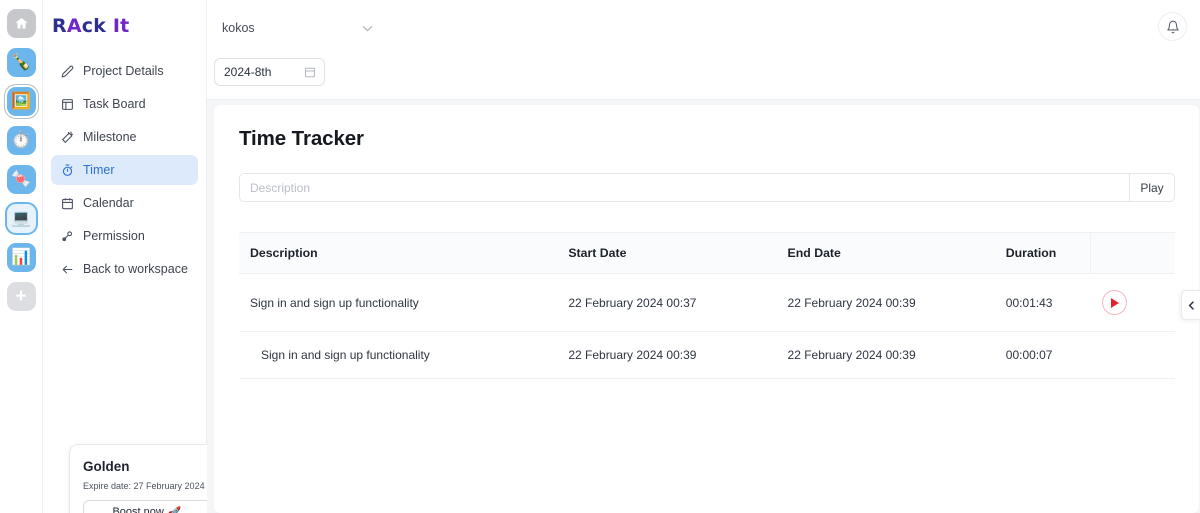 The width and height of the screenshot is (1200, 513). Describe the element at coordinates (299, 28) in the screenshot. I see `project-selector: kokos` at that location.